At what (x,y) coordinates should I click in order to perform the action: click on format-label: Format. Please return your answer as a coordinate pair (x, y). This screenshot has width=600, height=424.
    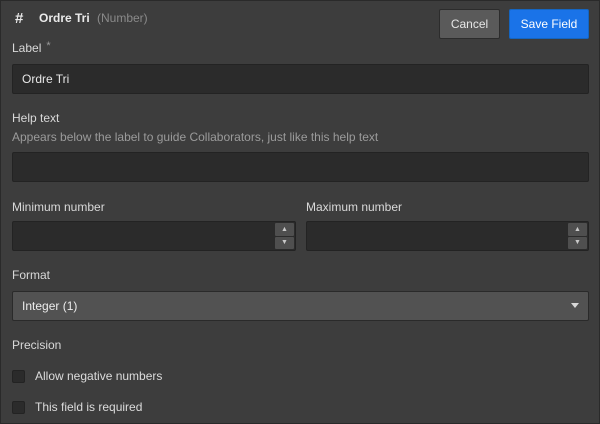
    Looking at the image, I should click on (31, 275).